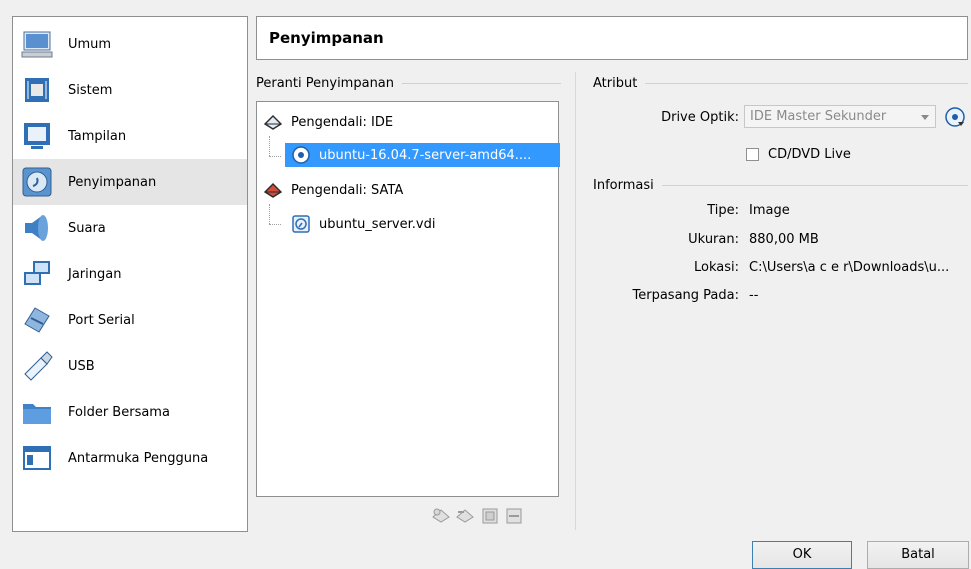  Describe the element at coordinates (716, 267) in the screenshot. I see `info-location-label: Lokasi:` at that location.